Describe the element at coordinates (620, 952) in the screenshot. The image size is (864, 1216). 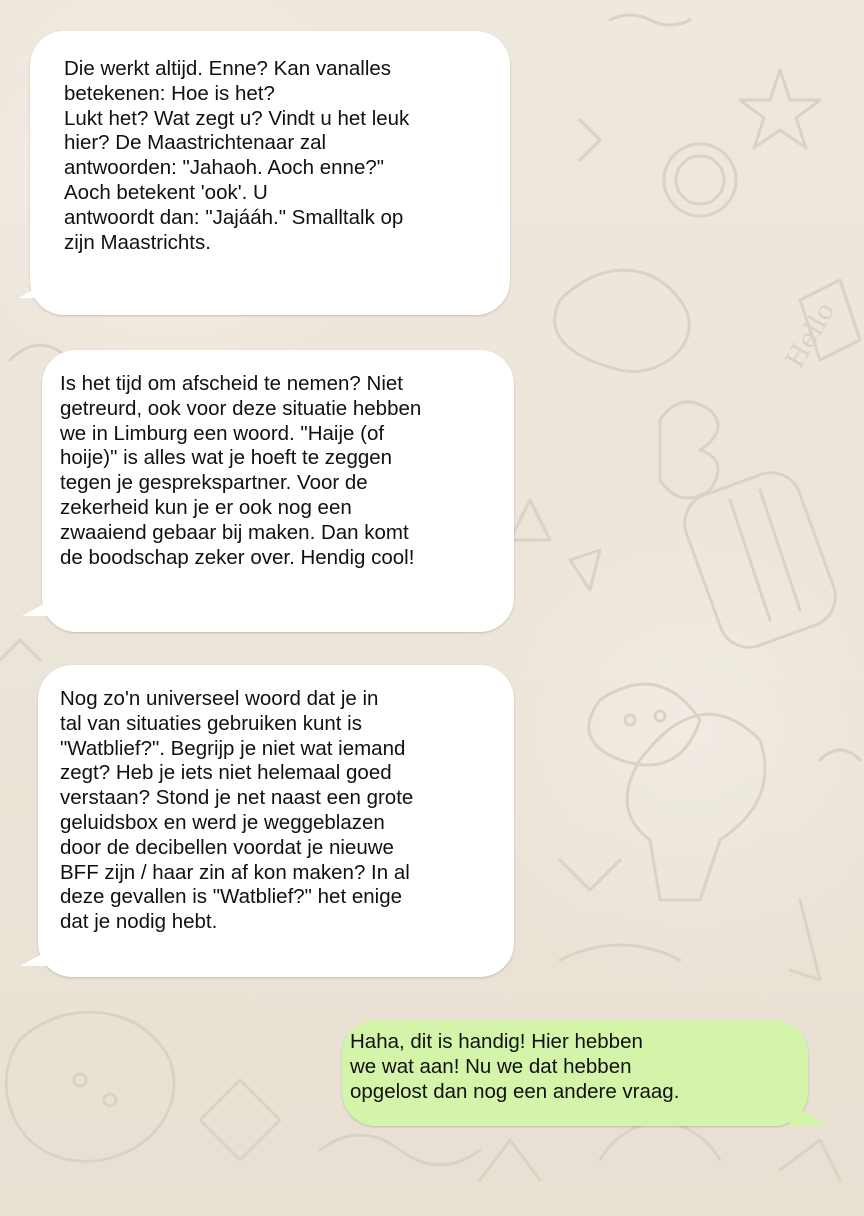
I see `doodle-curve-icon` at that location.